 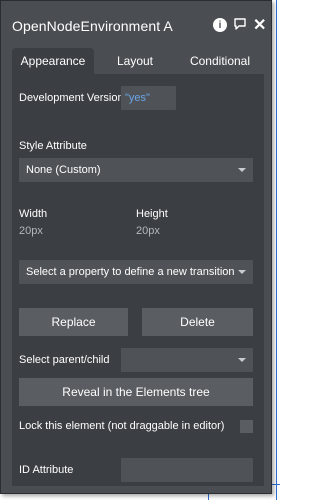 I want to click on canvas-guide-line, so click(x=276, y=250).